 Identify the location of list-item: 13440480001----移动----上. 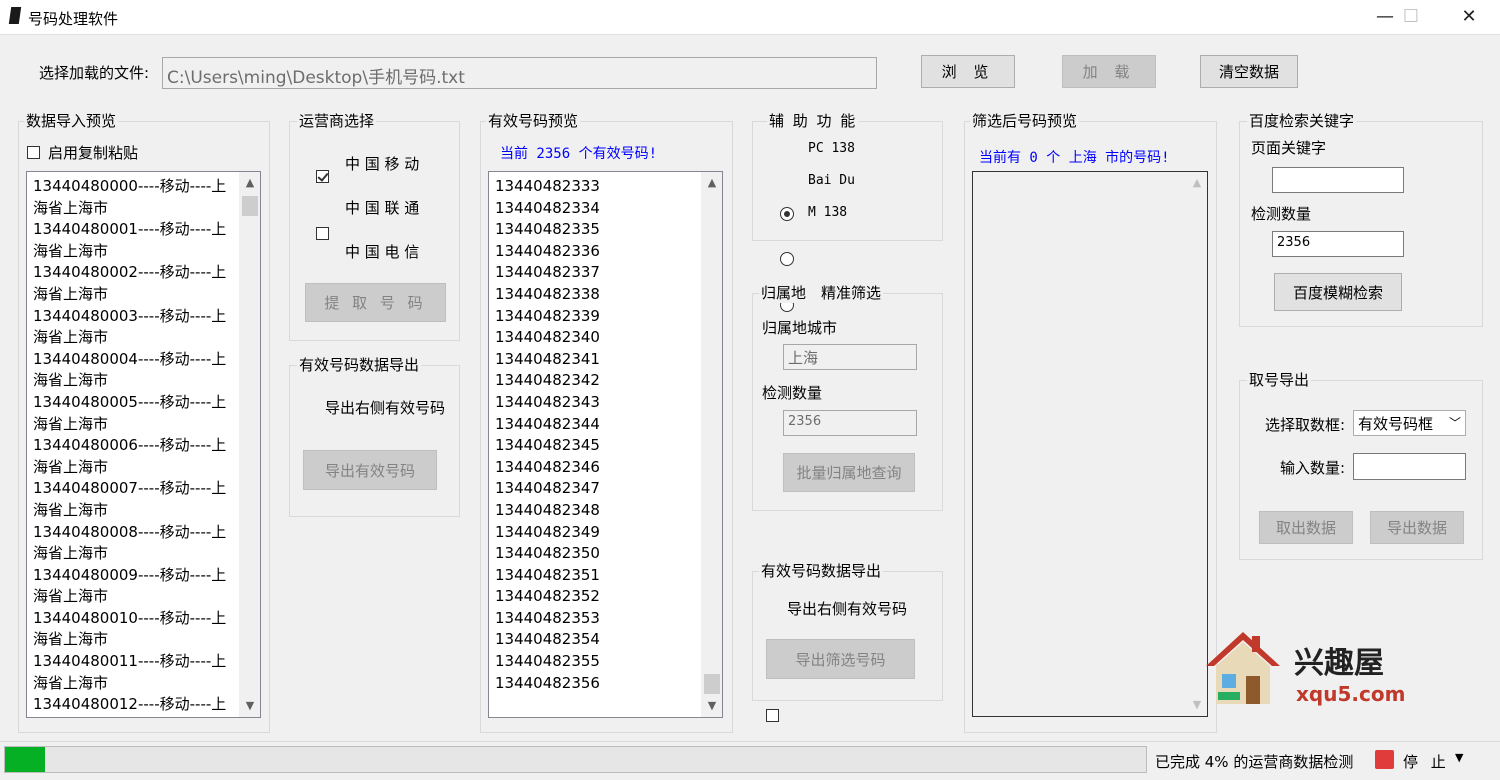
(135, 230).